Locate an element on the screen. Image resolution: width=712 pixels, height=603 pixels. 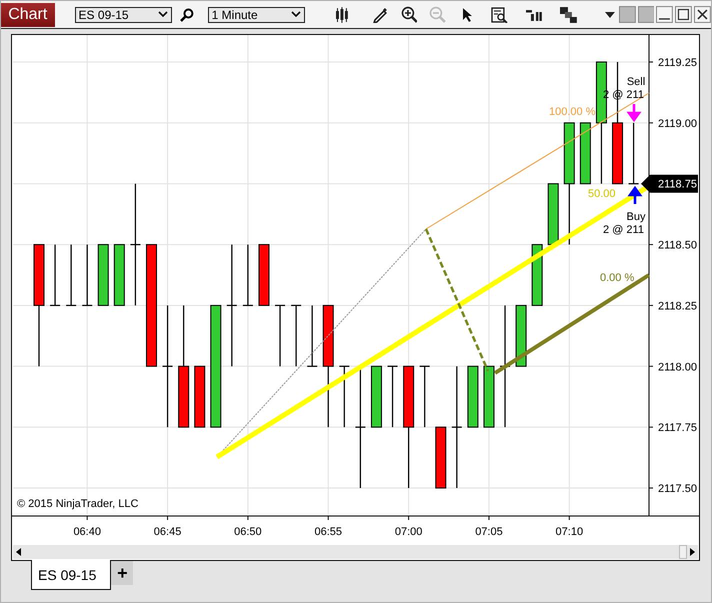
price-axis-label: 2117.75 is located at coordinates (677, 428).